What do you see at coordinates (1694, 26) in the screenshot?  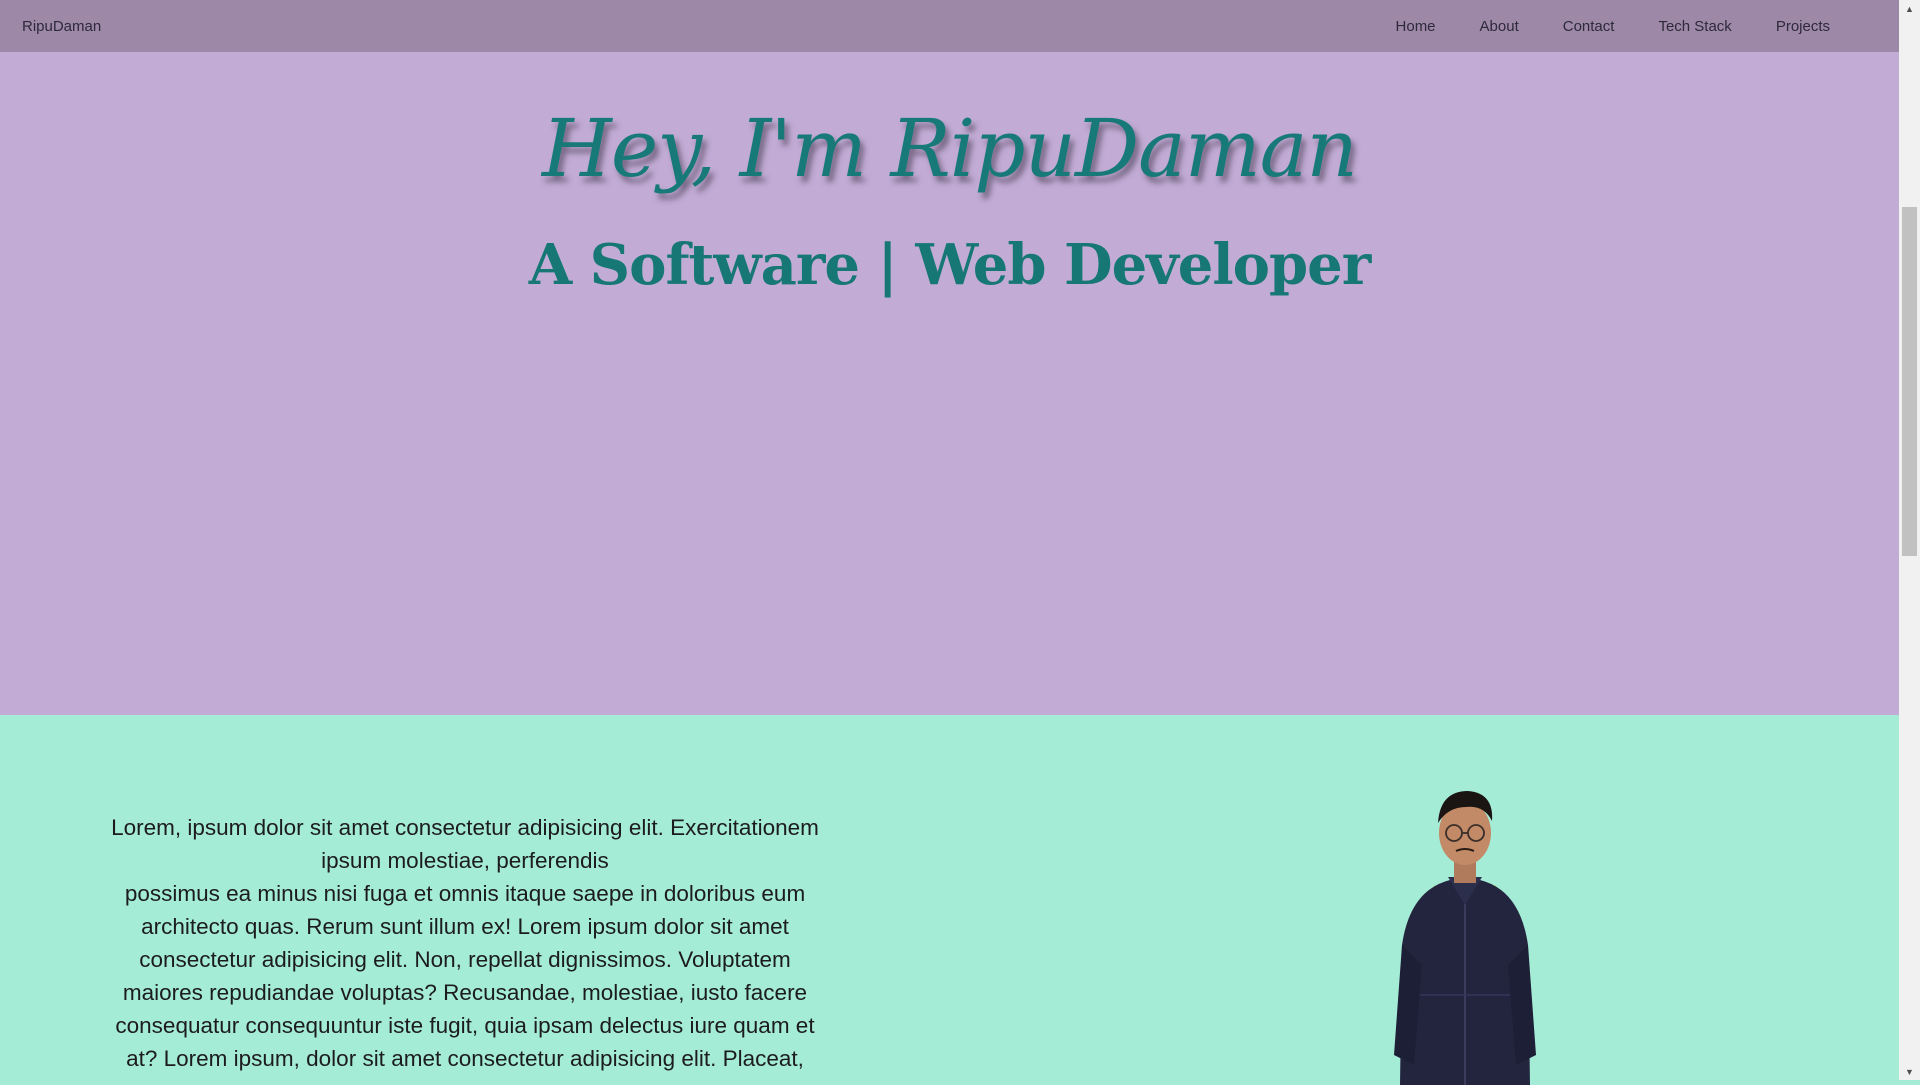 I see `nav-link-tech-stack: Tech Stack` at bounding box center [1694, 26].